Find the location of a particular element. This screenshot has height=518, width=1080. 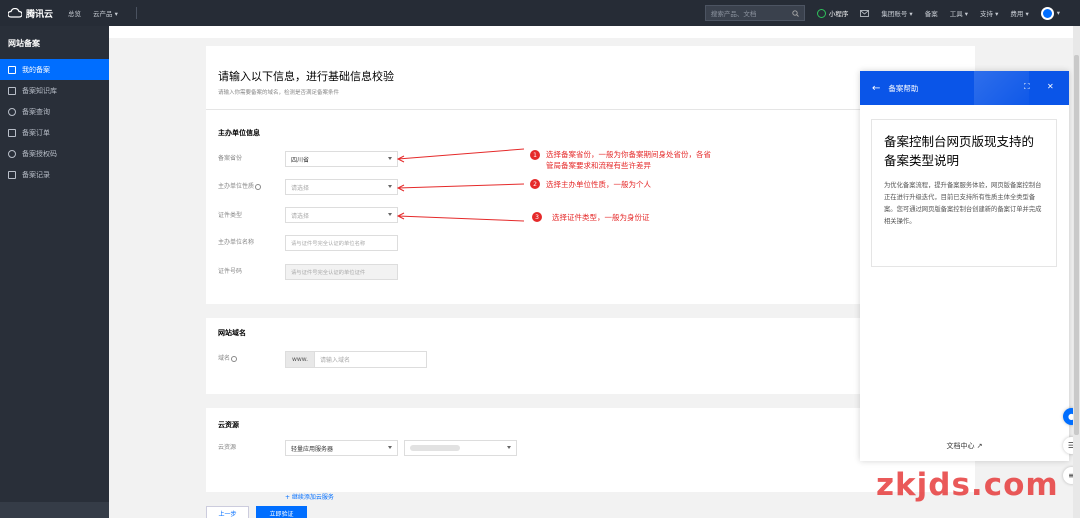

help-article-title: 备案控制台网页版现支持的备案类型说明 is located at coordinates (959, 151).